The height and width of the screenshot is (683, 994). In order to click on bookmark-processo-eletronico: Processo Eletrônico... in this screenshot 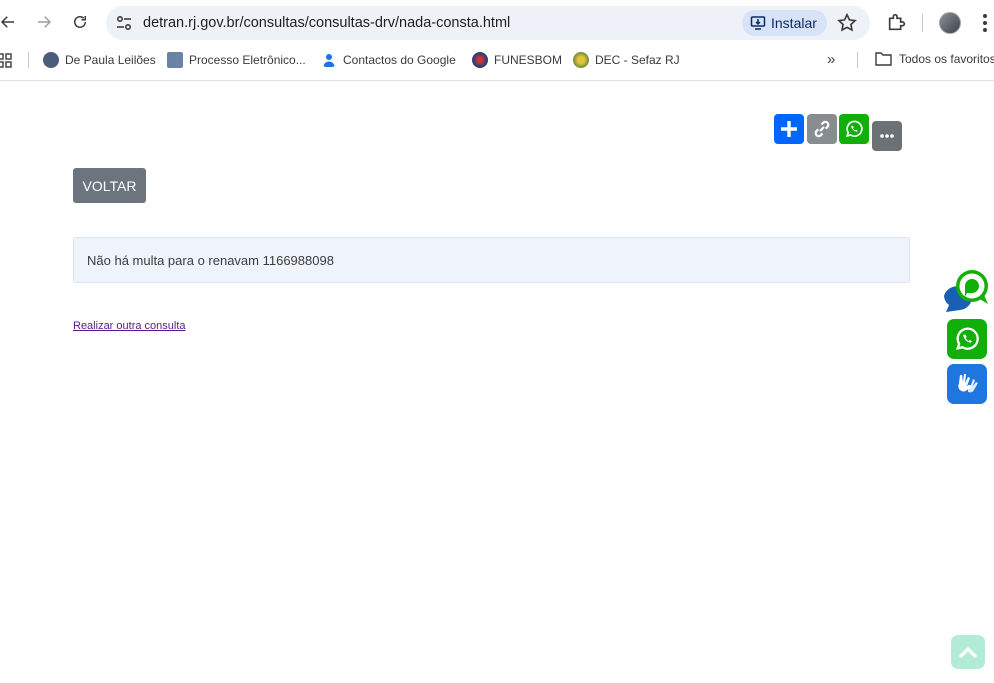, I will do `click(236, 60)`.